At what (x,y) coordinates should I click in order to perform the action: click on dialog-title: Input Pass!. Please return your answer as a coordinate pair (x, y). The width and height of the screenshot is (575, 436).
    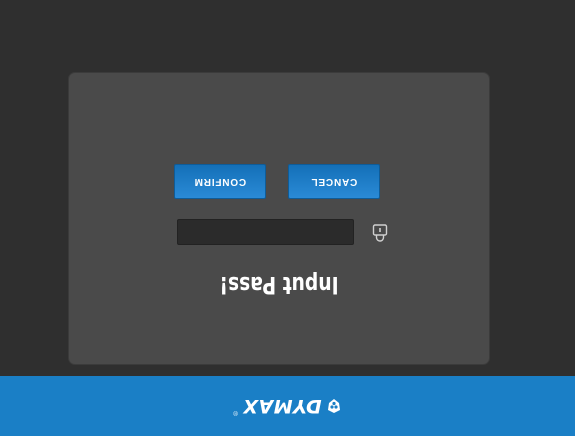
    Looking at the image, I should click on (279, 285).